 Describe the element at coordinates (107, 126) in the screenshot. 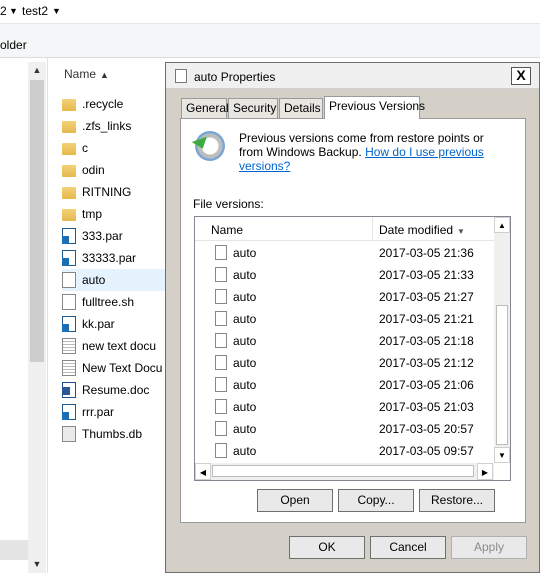

I see `file-name: .zfs_links` at that location.